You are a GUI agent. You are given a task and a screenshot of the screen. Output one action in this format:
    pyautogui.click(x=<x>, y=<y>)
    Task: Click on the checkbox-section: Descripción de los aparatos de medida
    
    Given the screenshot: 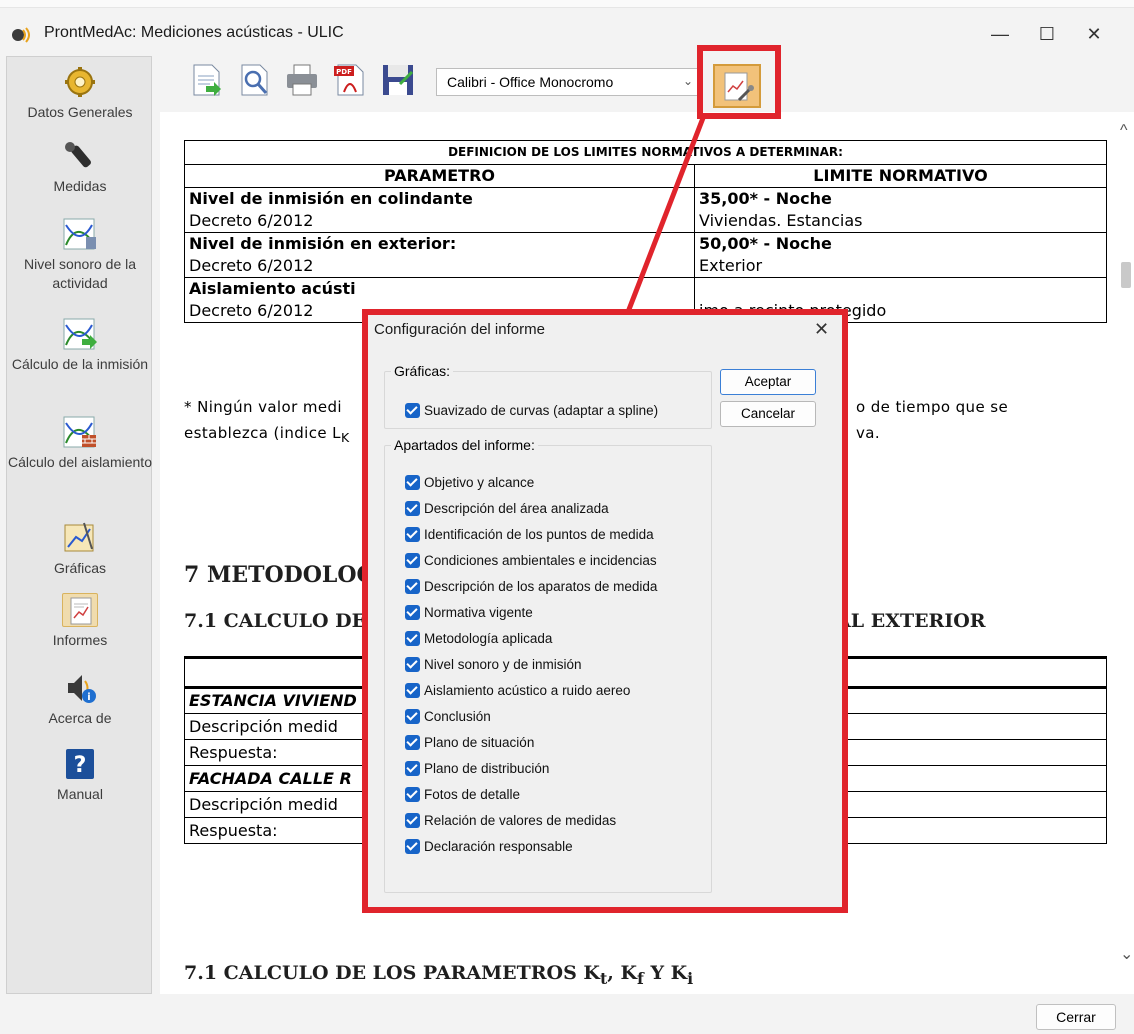 What is the action you would take?
    pyautogui.click(x=531, y=586)
    